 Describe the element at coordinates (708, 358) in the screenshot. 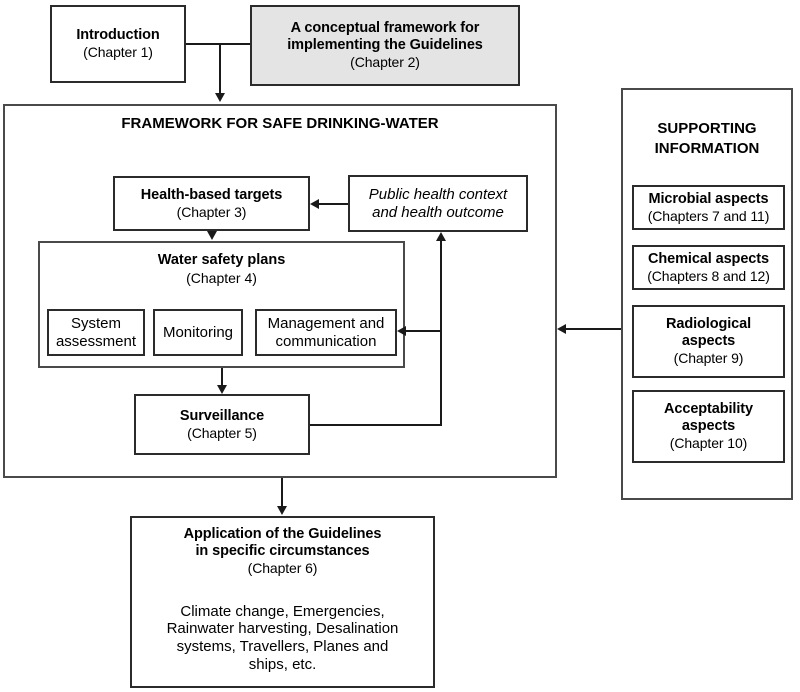

I see `supporting-item-chapter: (Chapter 9)` at that location.